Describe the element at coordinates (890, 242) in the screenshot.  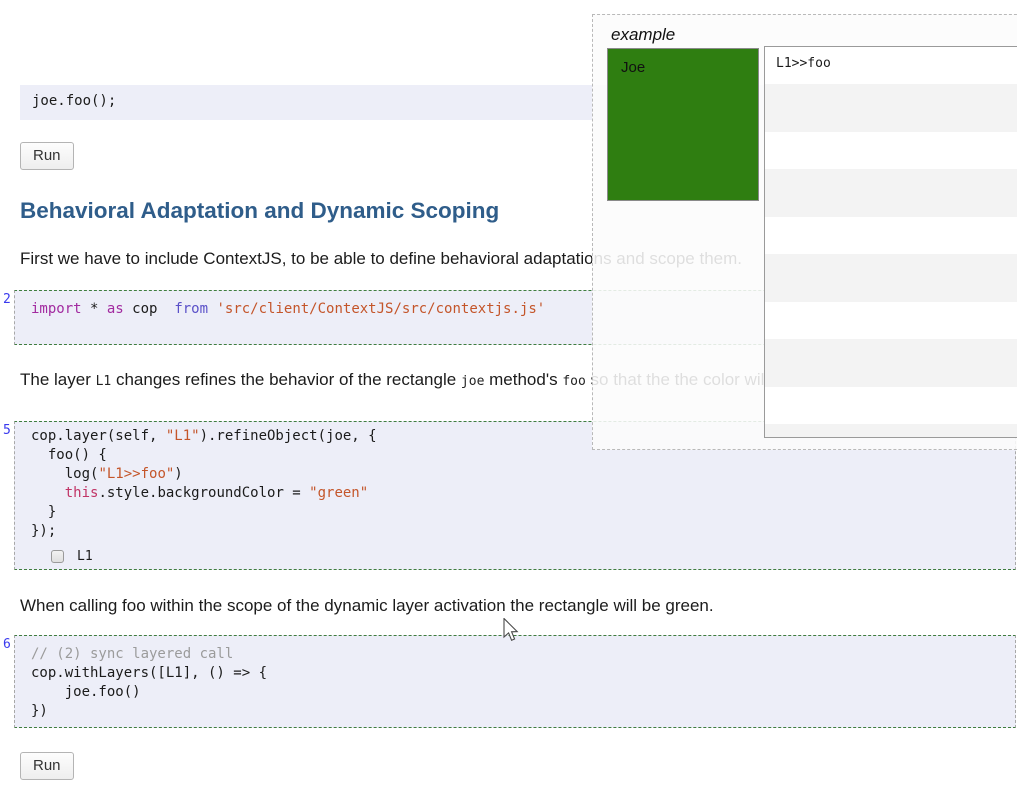
I see `log-panel: L1>>foo` at that location.